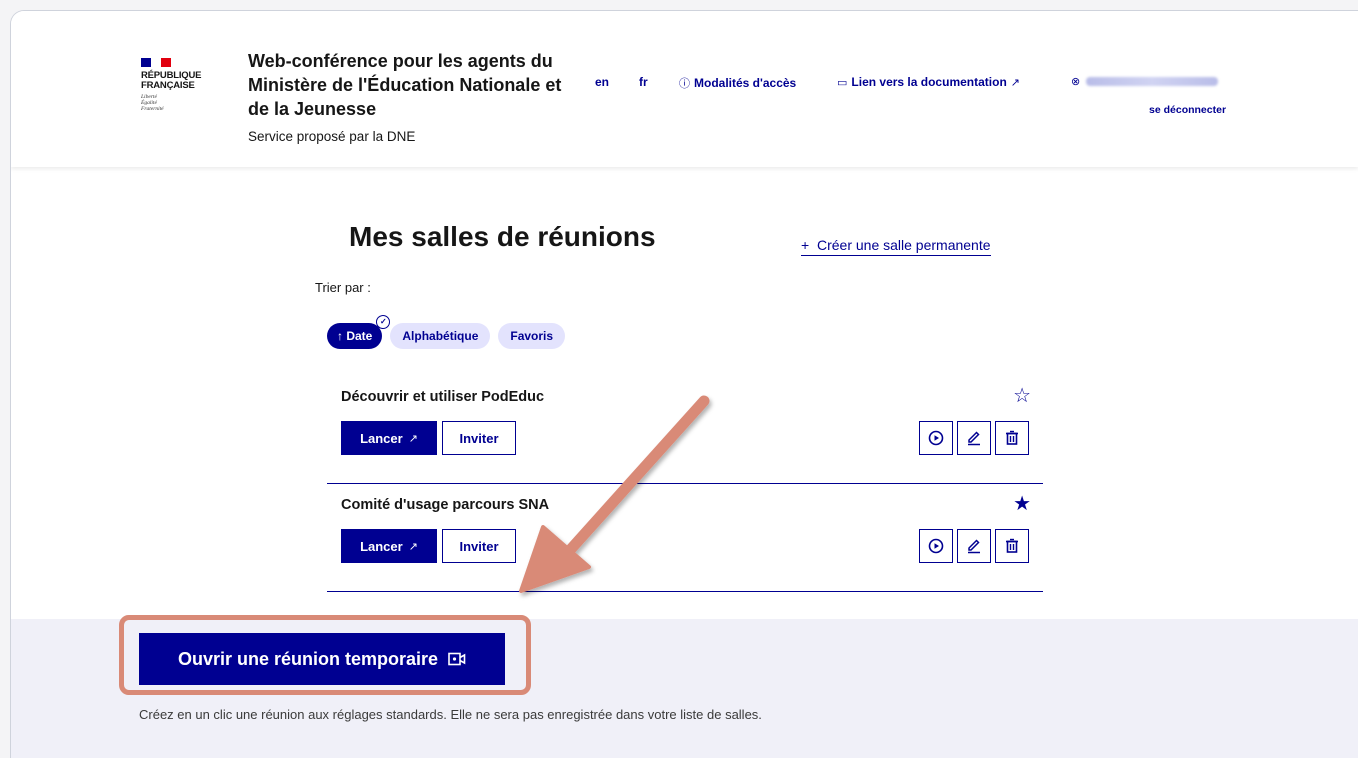 The height and width of the screenshot is (758, 1358). What do you see at coordinates (342, 336) in the screenshot?
I see `arrow-up-icon: ↑` at bounding box center [342, 336].